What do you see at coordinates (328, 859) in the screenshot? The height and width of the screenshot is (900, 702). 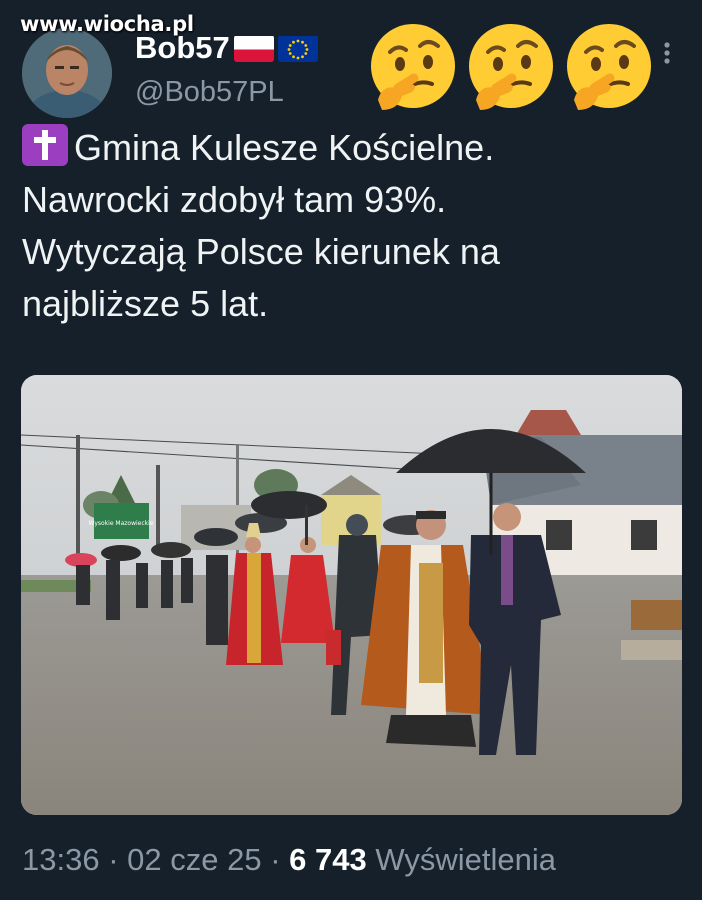 I see `views-count: 6 743` at bounding box center [328, 859].